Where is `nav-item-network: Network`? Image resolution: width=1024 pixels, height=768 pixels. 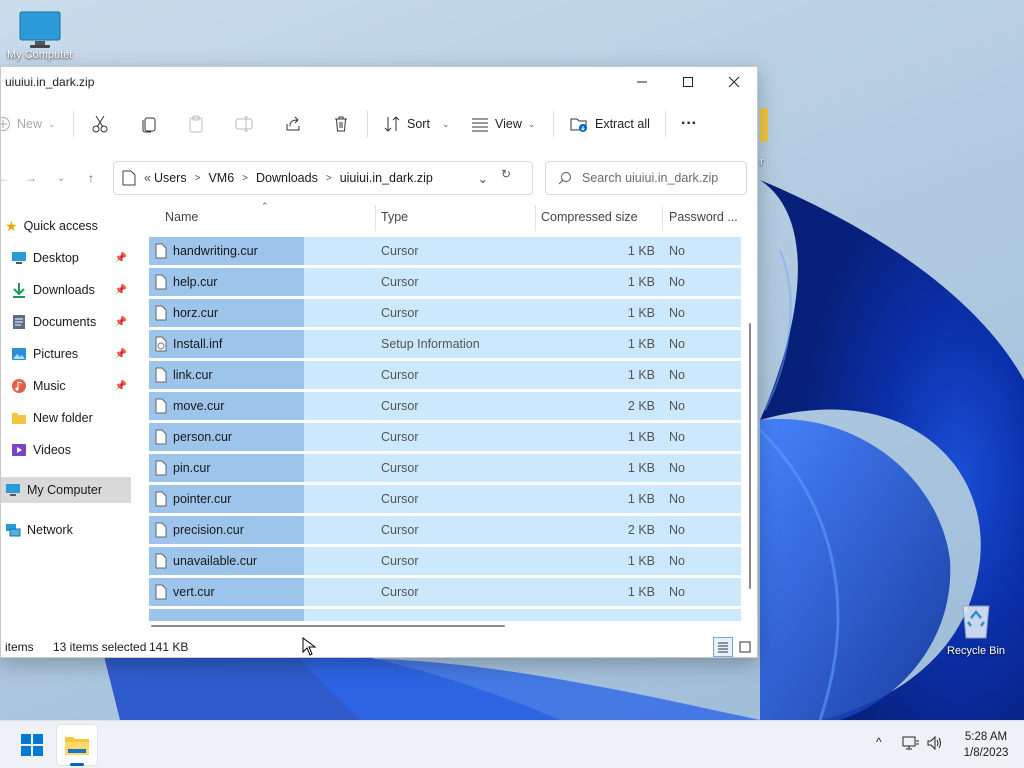
nav-item-network: Network is located at coordinates (66, 530).